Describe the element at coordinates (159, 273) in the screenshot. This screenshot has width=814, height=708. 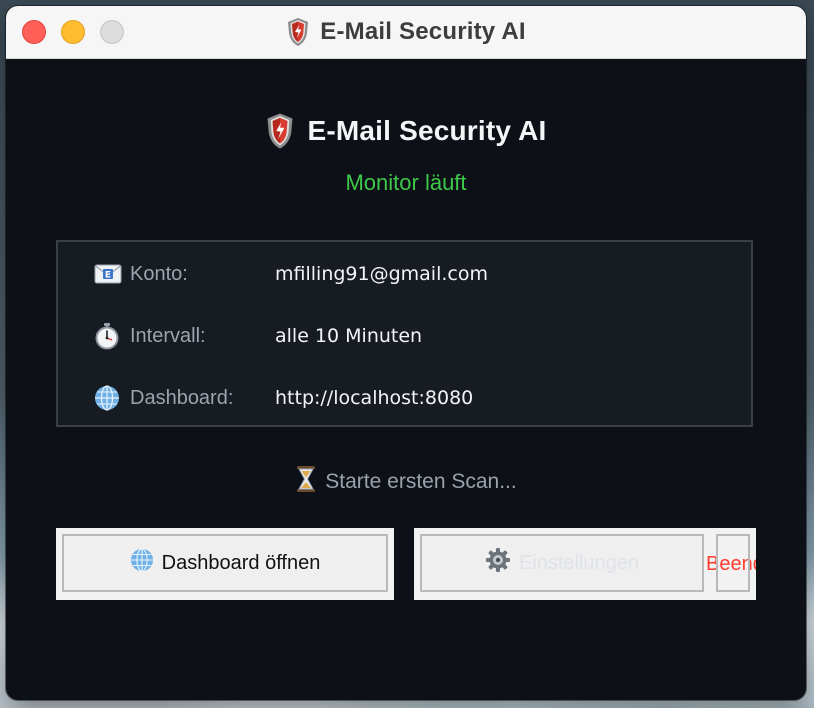
I see `info-label: Konto:` at that location.